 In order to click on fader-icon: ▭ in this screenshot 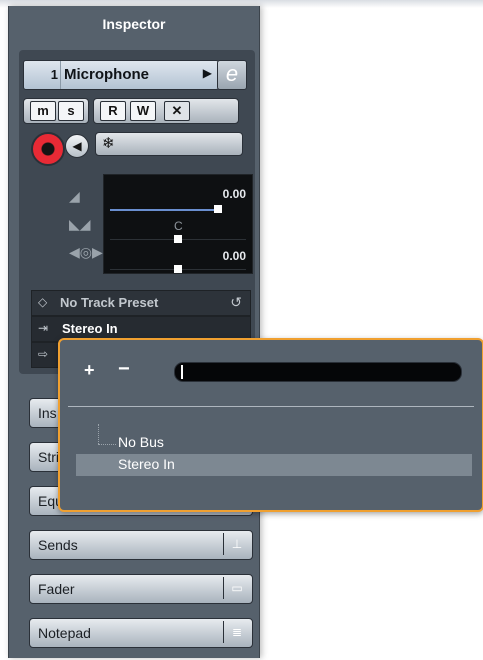, I will do `click(236, 588)`.